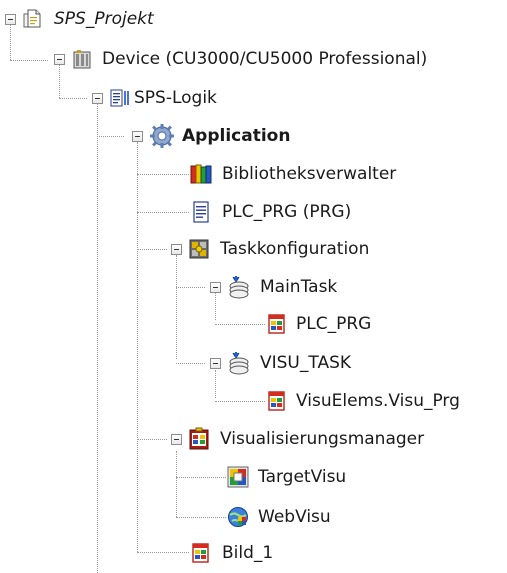 The width and height of the screenshot is (507, 573). Describe the element at coordinates (200, 439) in the screenshot. I see `visualization-manager-icon` at that location.